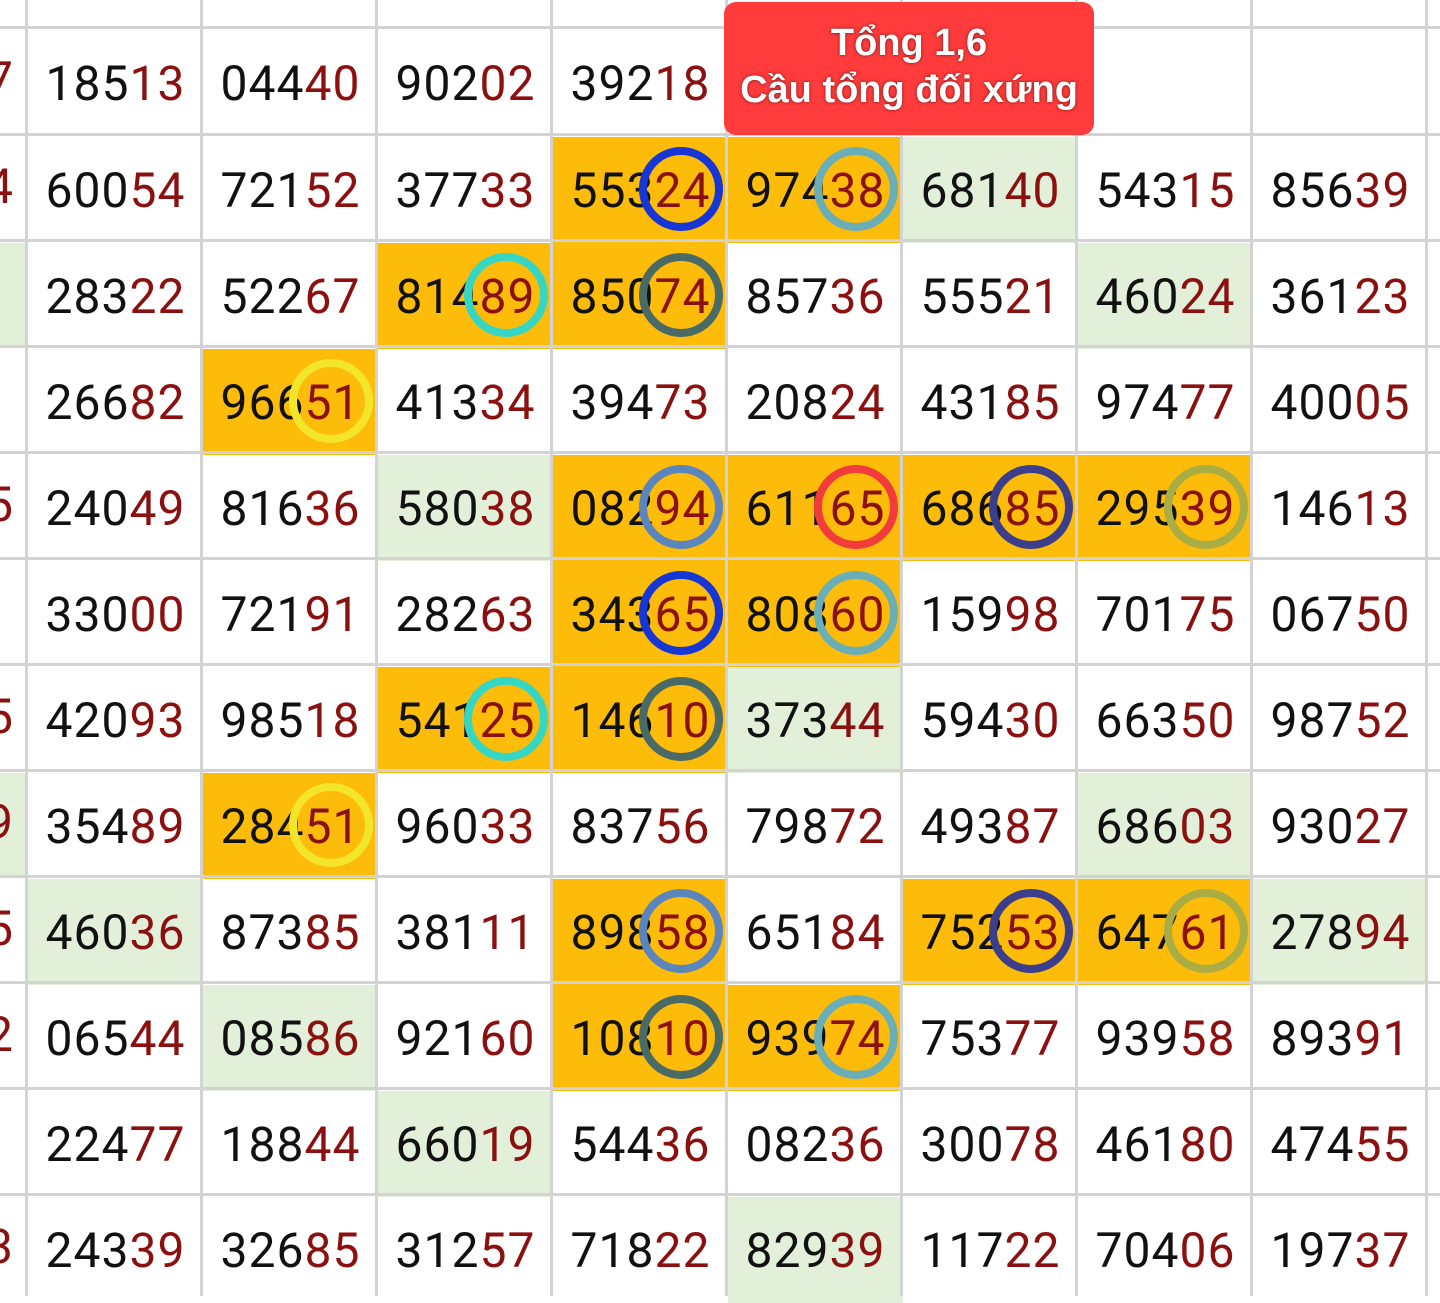 The height and width of the screenshot is (1303, 1440). I want to click on result-cell: 312 57, so click(465, 1250).